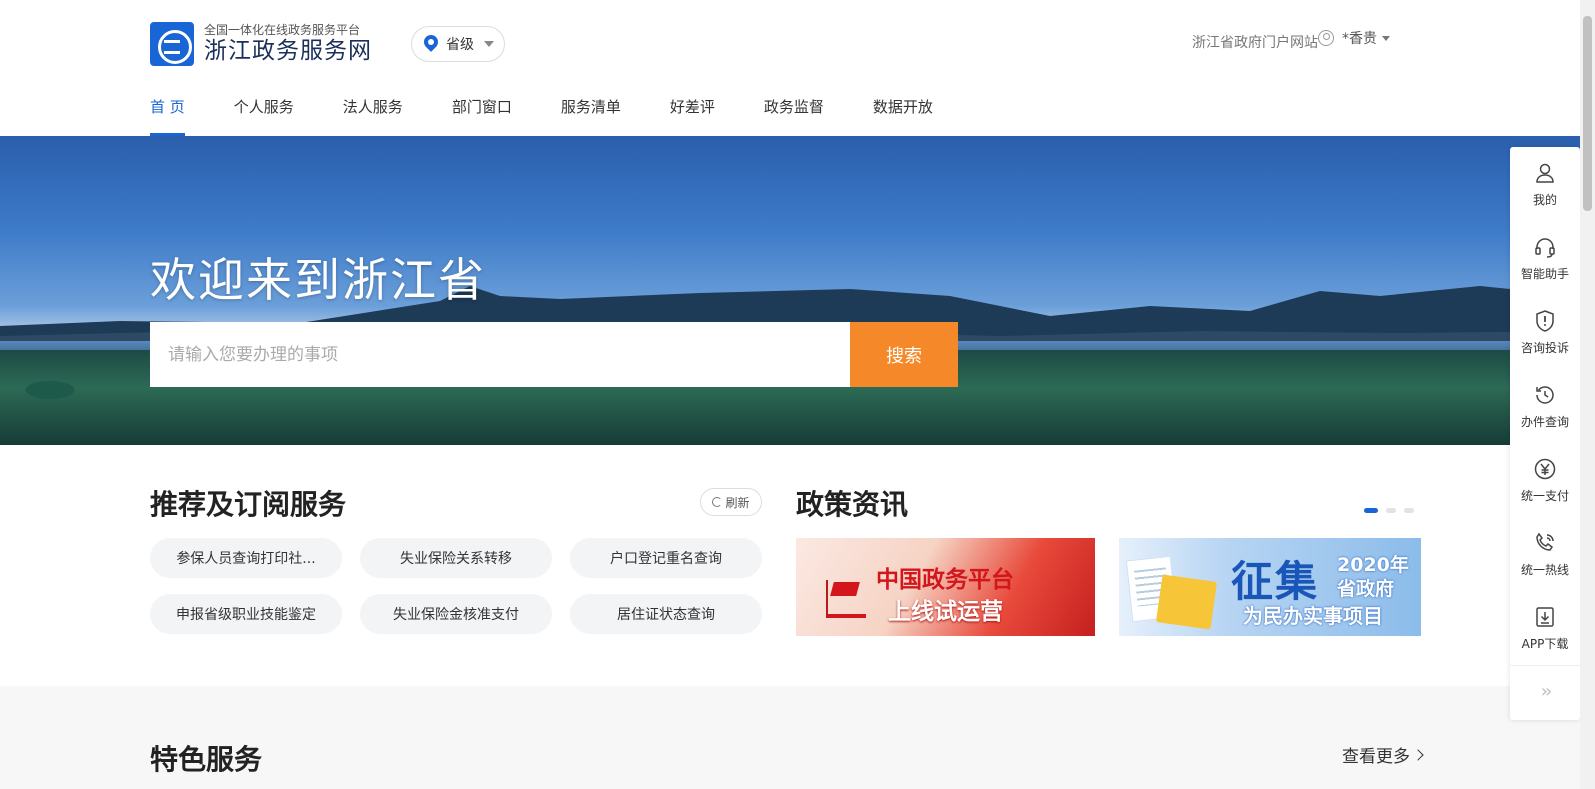  What do you see at coordinates (318, 280) in the screenshot?
I see `welcome-heading: 欢迎来到浙江省` at bounding box center [318, 280].